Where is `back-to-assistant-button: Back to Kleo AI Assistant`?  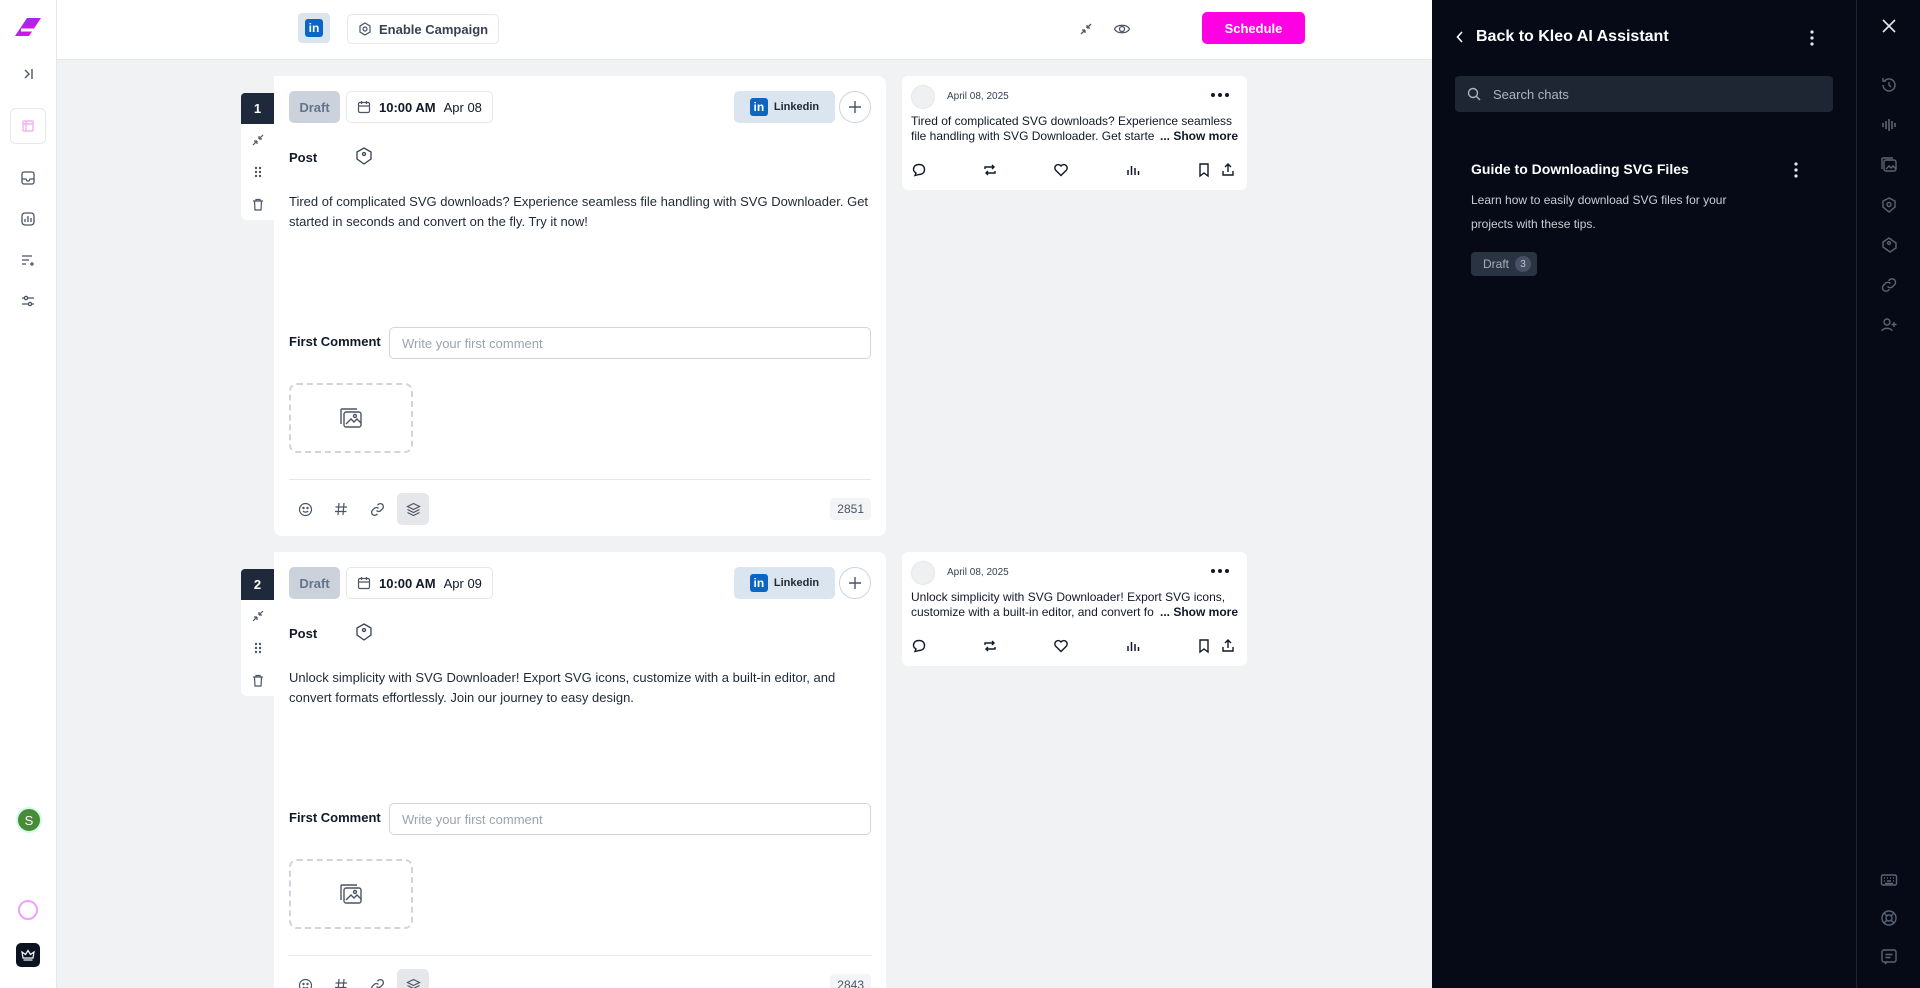 back-to-assistant-button: Back to Kleo AI Assistant is located at coordinates (1562, 37).